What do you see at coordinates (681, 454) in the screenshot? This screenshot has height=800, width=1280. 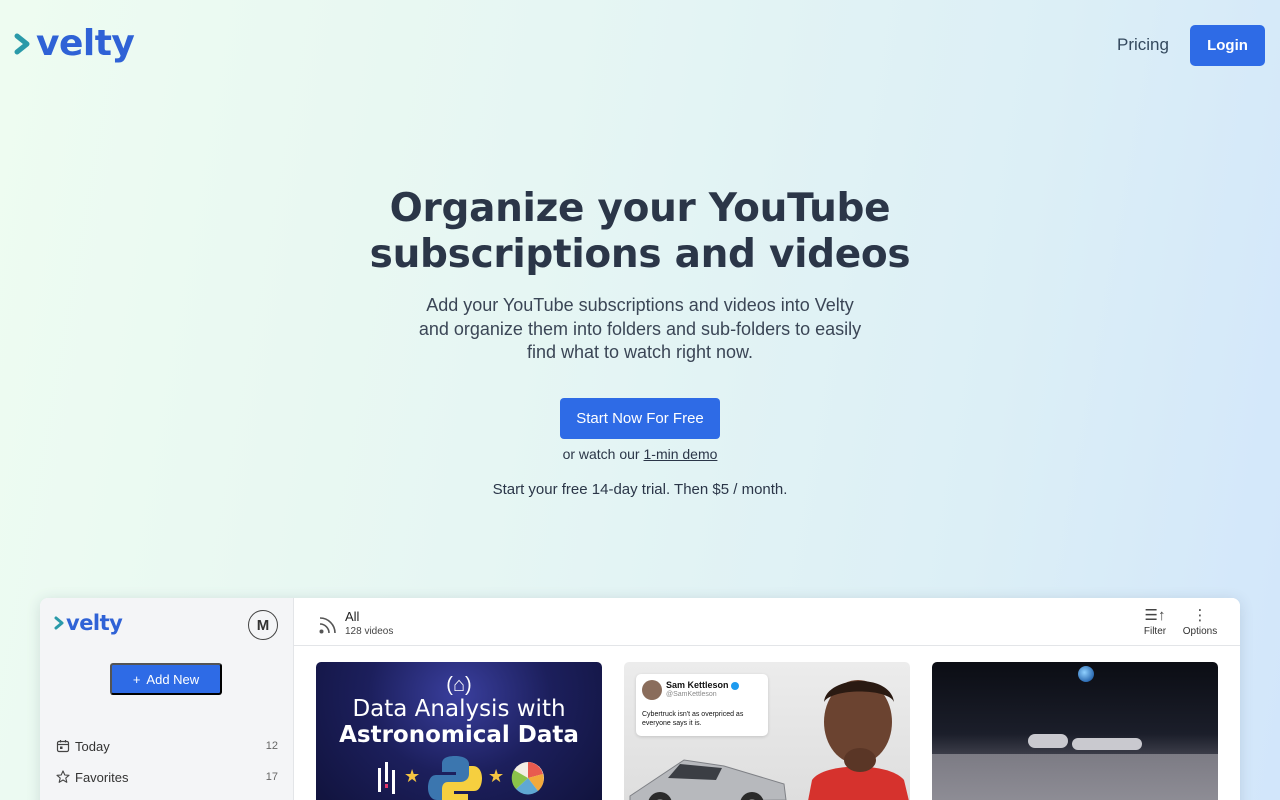 I see `demo-link: 1-min demo` at bounding box center [681, 454].